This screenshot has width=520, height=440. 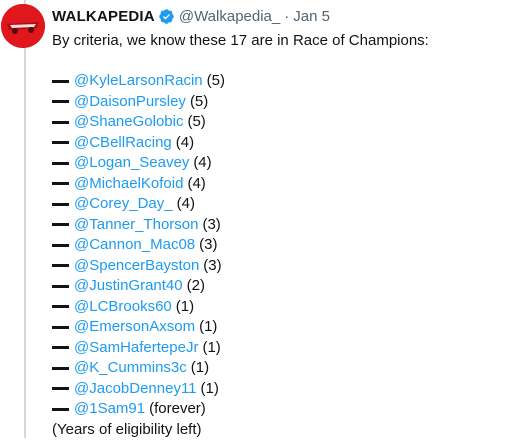 I want to click on list-item: @Cannon_Mac08 (3), so click(x=282, y=245).